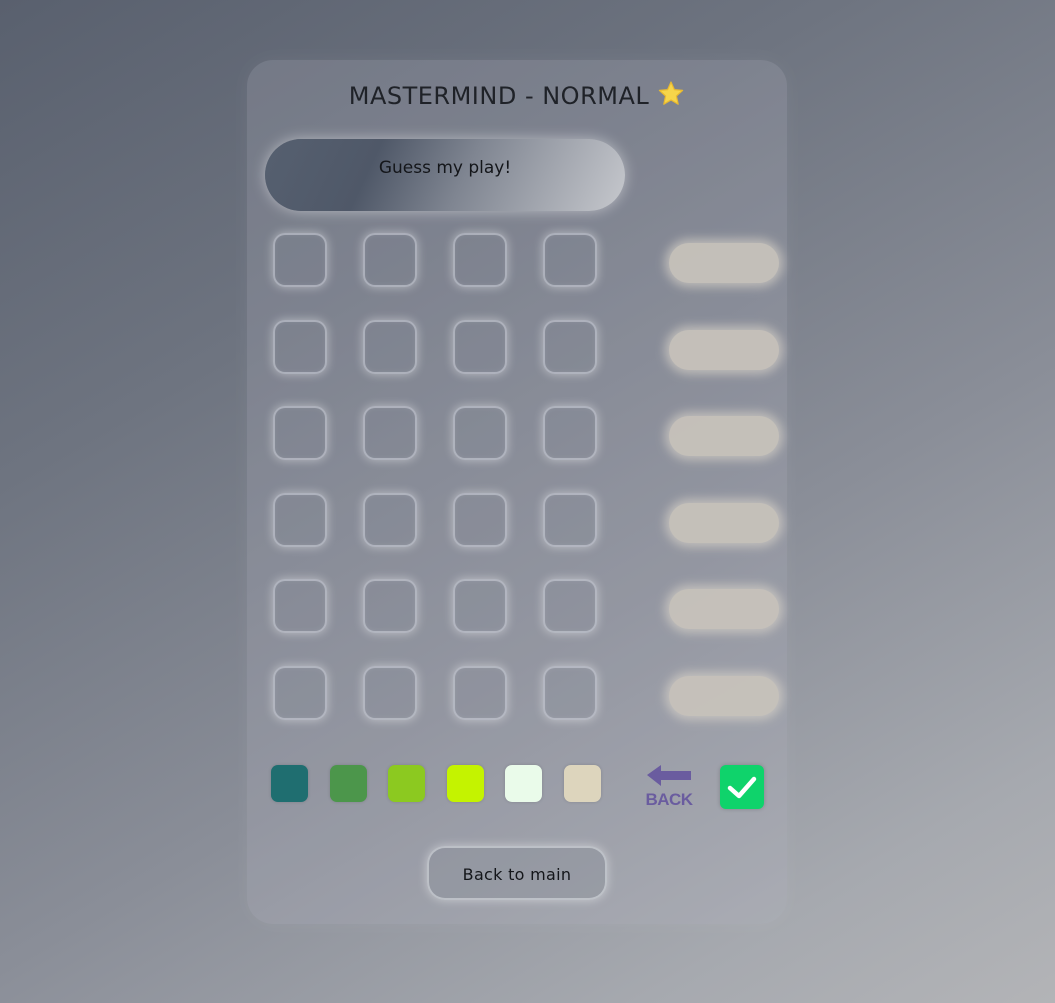  I want to click on message-banner: Guess my play!, so click(445, 175).